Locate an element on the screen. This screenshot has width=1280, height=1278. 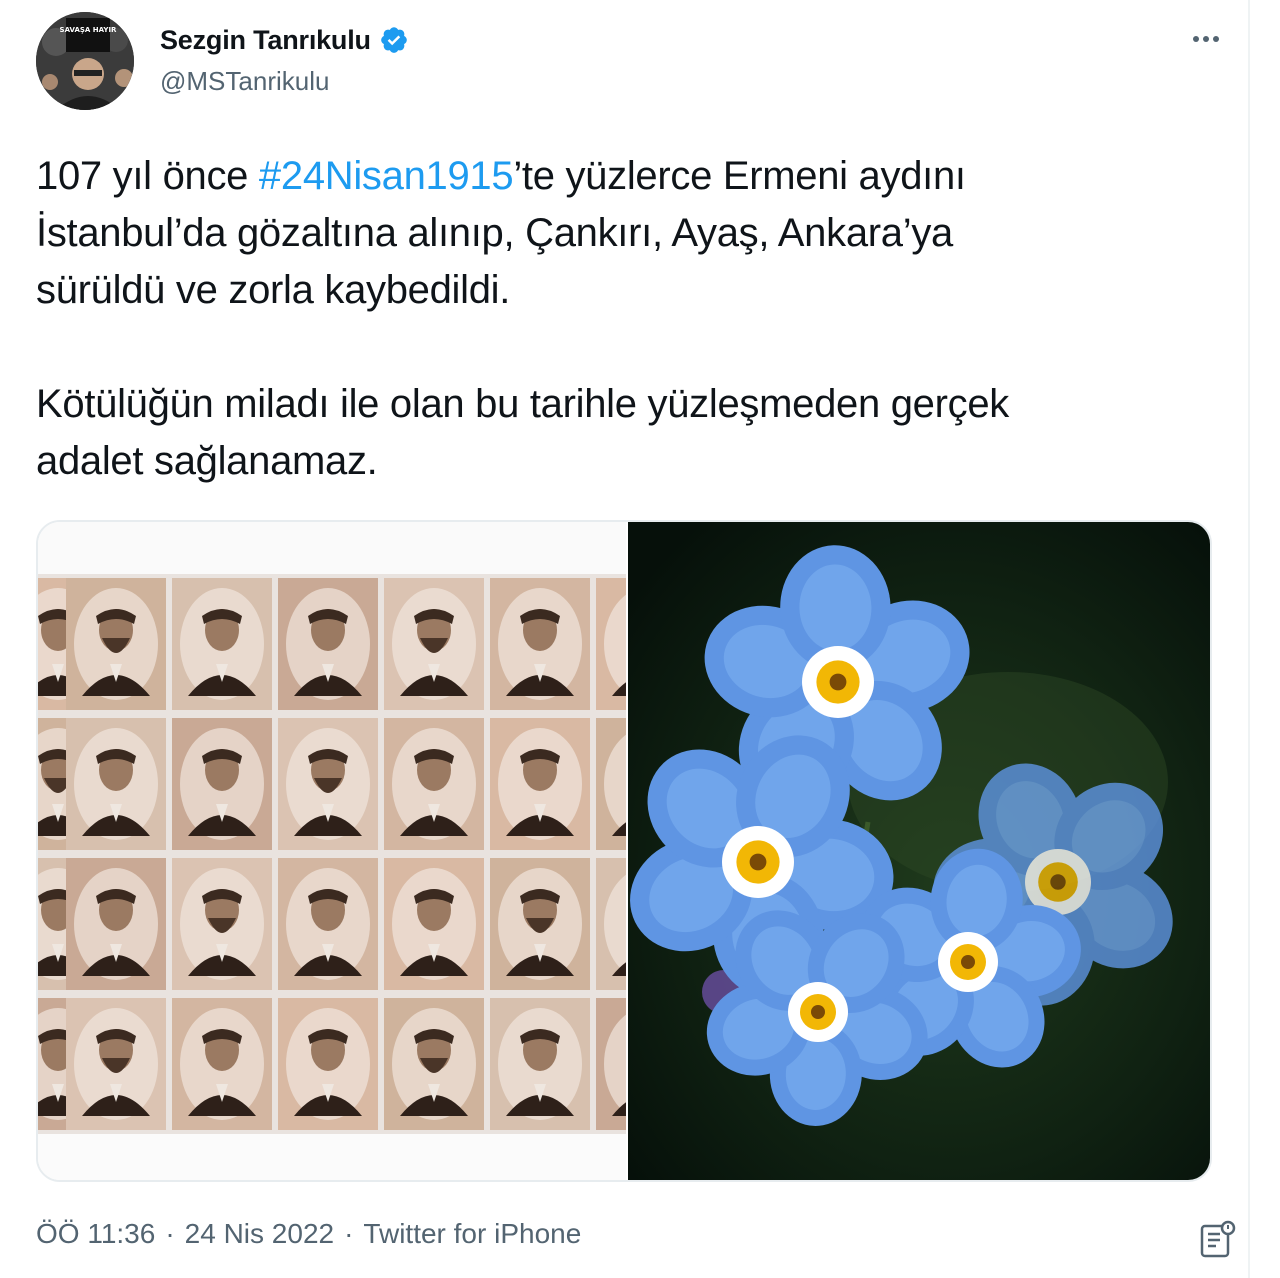
author-name: Sezgin Tanrıkulu is located at coordinates (265, 40).